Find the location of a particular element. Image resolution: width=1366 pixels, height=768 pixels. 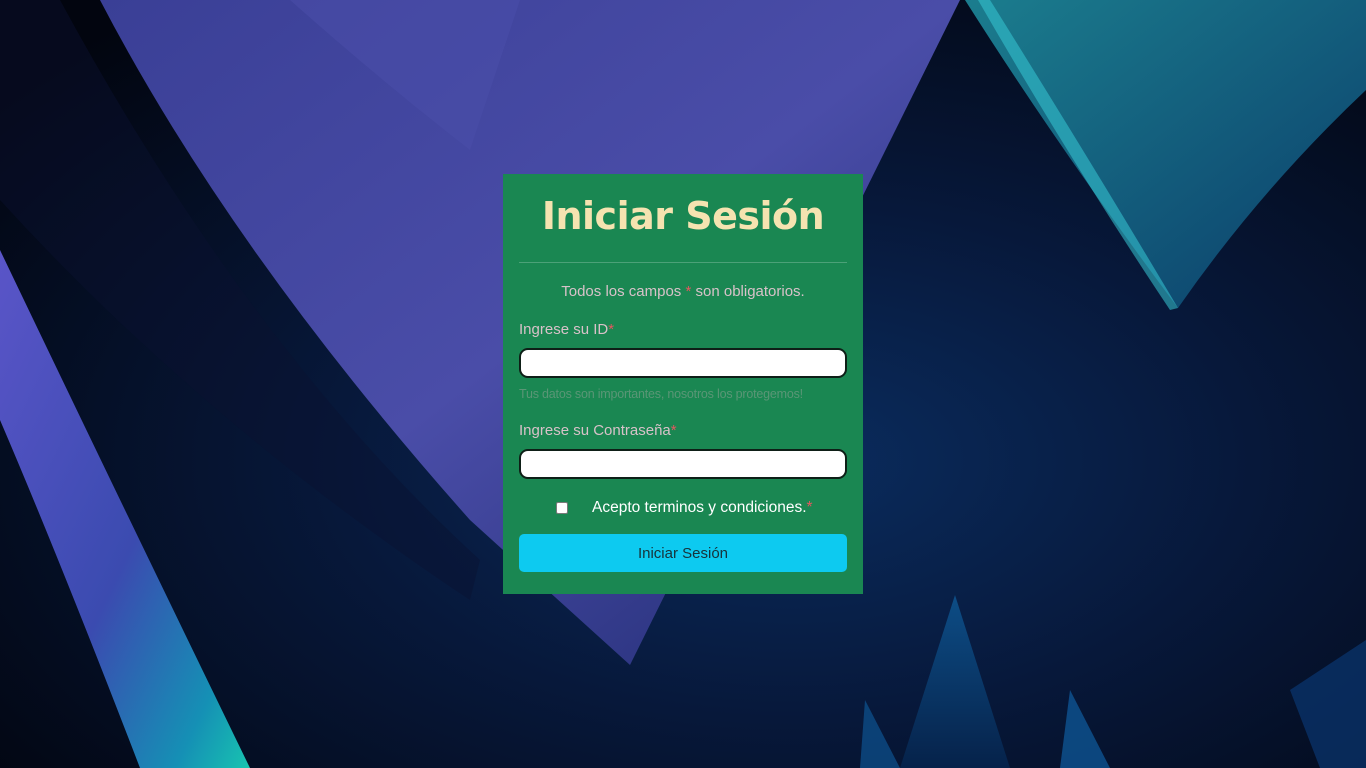

password-label-row: Ingrese su Contraseña* is located at coordinates (683, 430).